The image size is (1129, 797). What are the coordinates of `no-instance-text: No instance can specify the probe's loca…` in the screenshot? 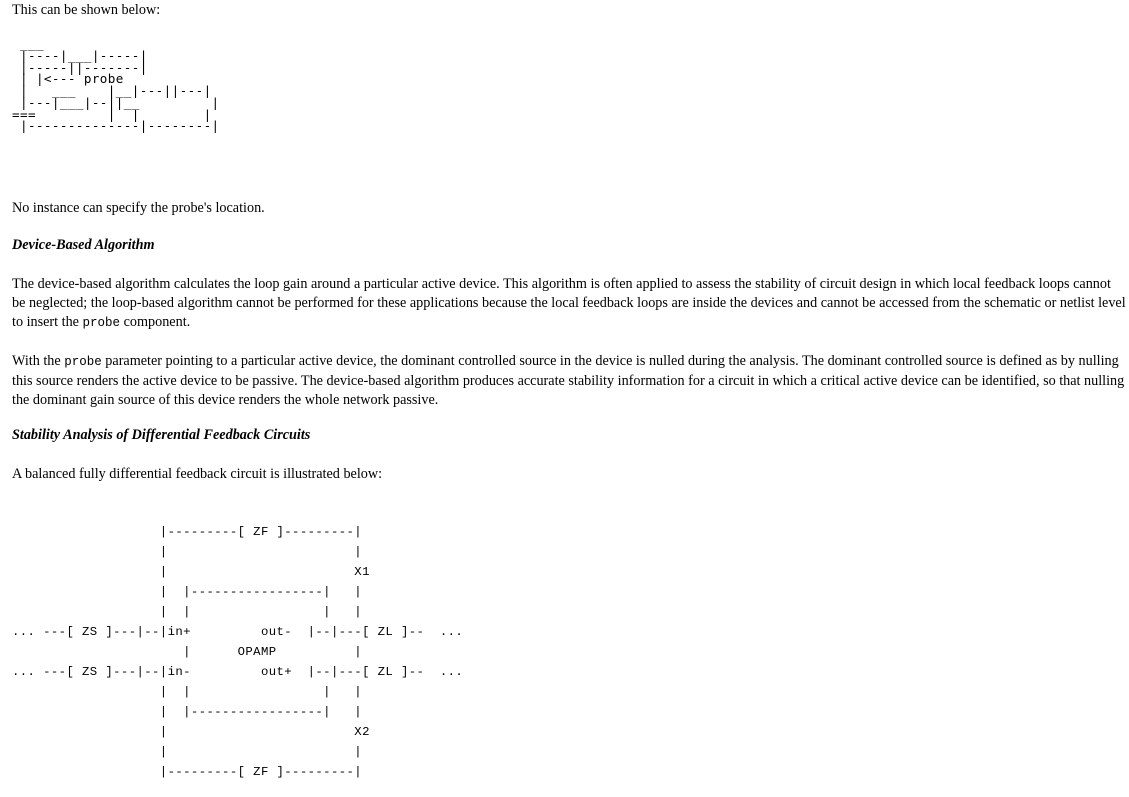 It's located at (138, 208).